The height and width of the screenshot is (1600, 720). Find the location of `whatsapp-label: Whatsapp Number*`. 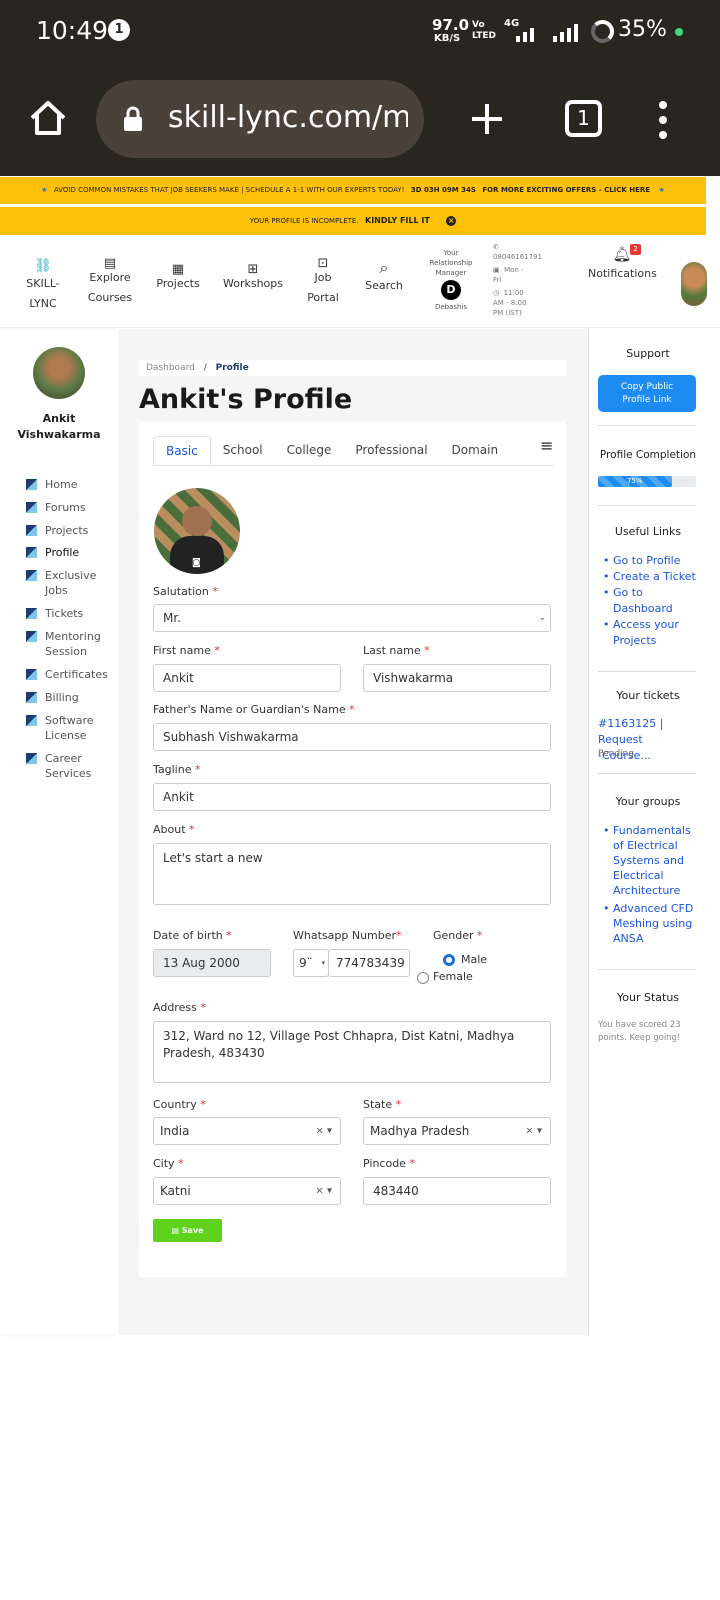

whatsapp-label: Whatsapp Number* is located at coordinates (347, 935).